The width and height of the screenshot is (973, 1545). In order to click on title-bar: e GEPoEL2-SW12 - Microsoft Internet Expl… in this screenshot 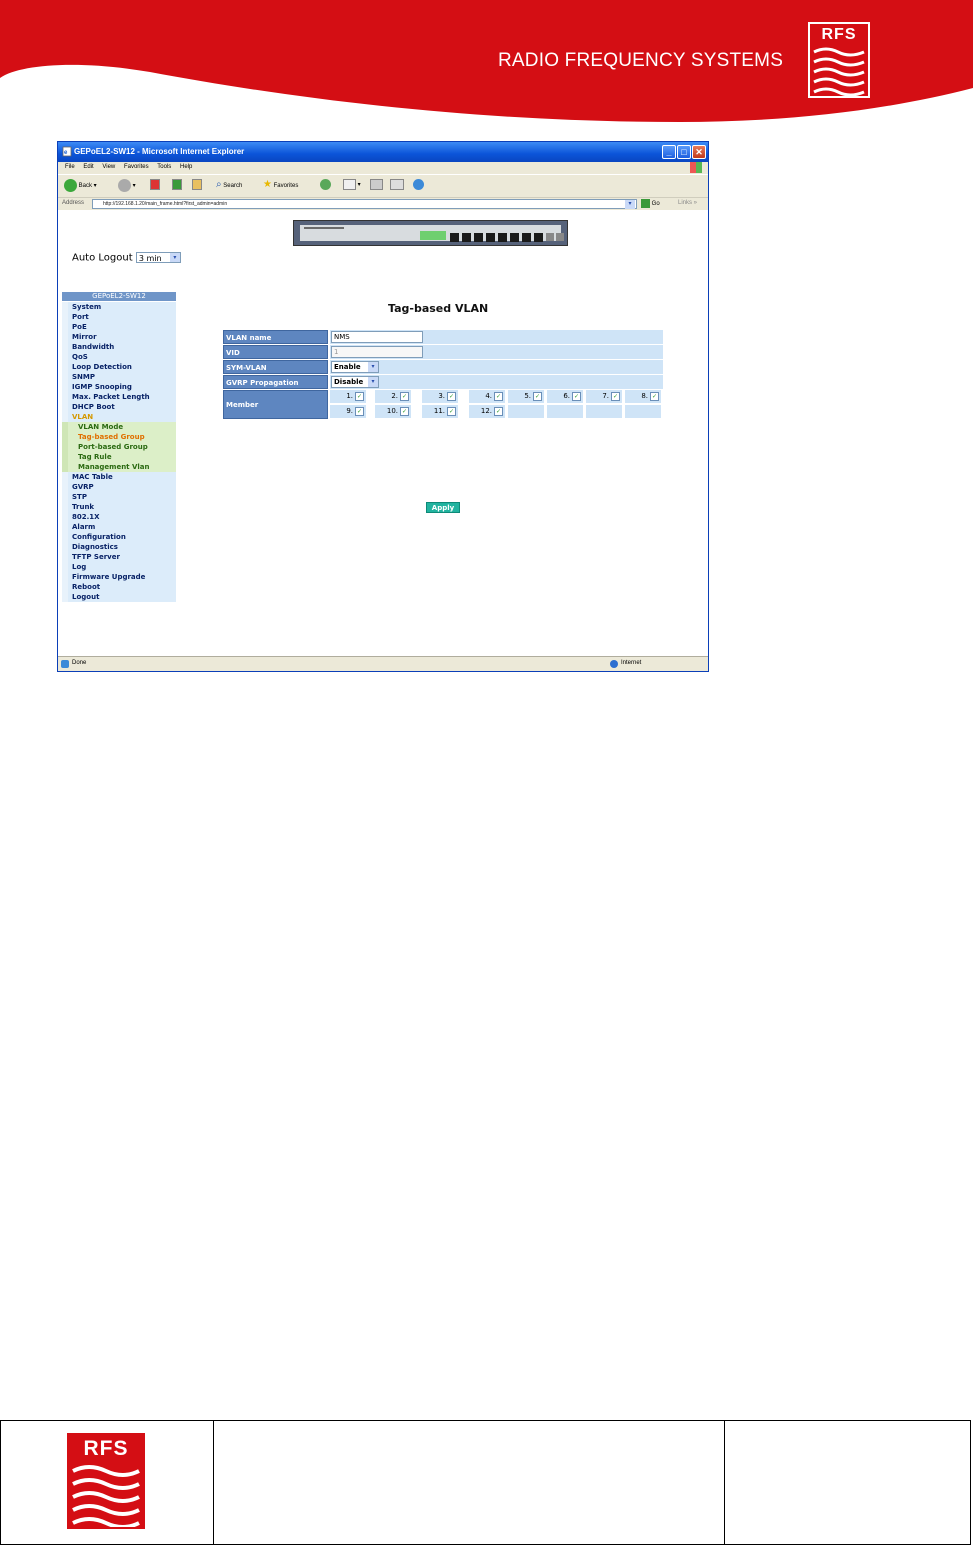, I will do `click(383, 152)`.